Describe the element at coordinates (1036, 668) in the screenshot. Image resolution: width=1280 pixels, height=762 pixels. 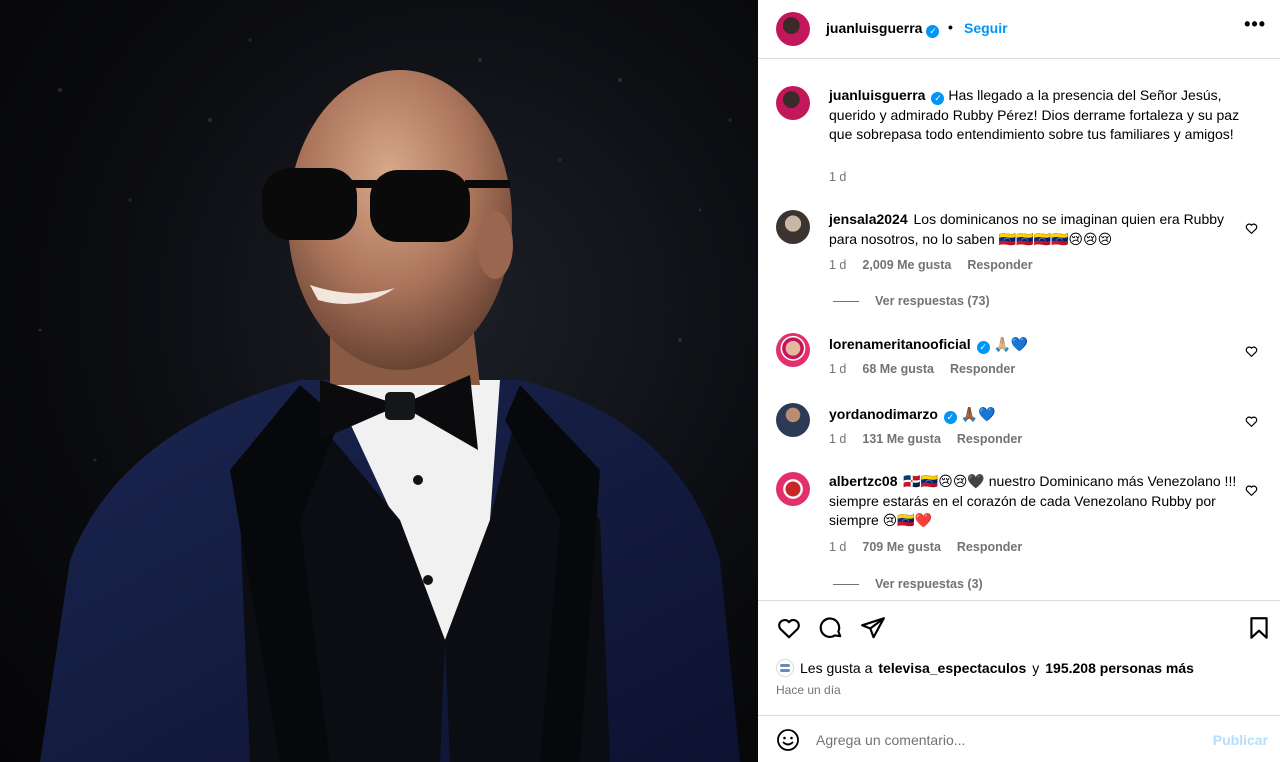
I see `likes-connector: y` at that location.